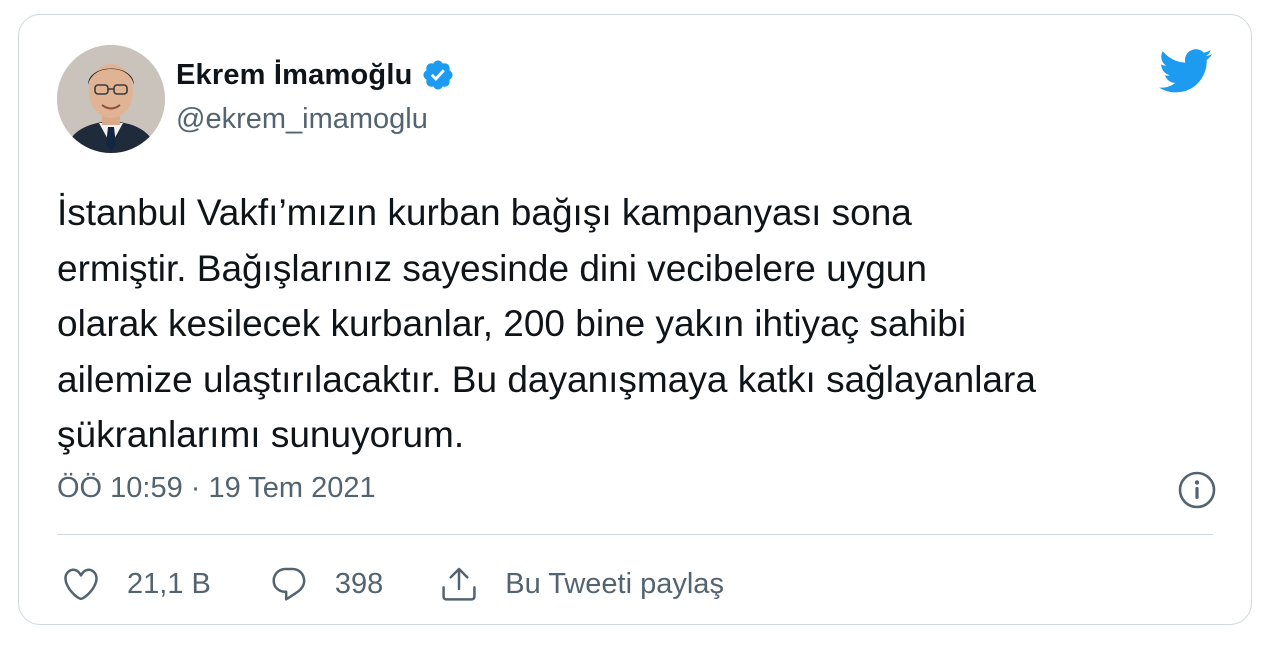  Describe the element at coordinates (326, 584) in the screenshot. I see `reply-button: 398` at that location.